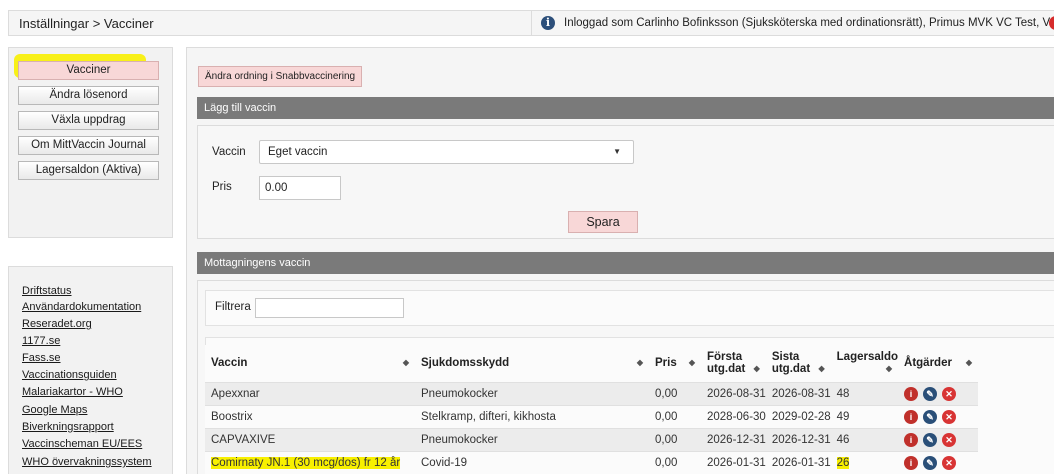 This screenshot has height=474, width=1054. I want to click on cell-disease: Covid-19, so click(532, 462).